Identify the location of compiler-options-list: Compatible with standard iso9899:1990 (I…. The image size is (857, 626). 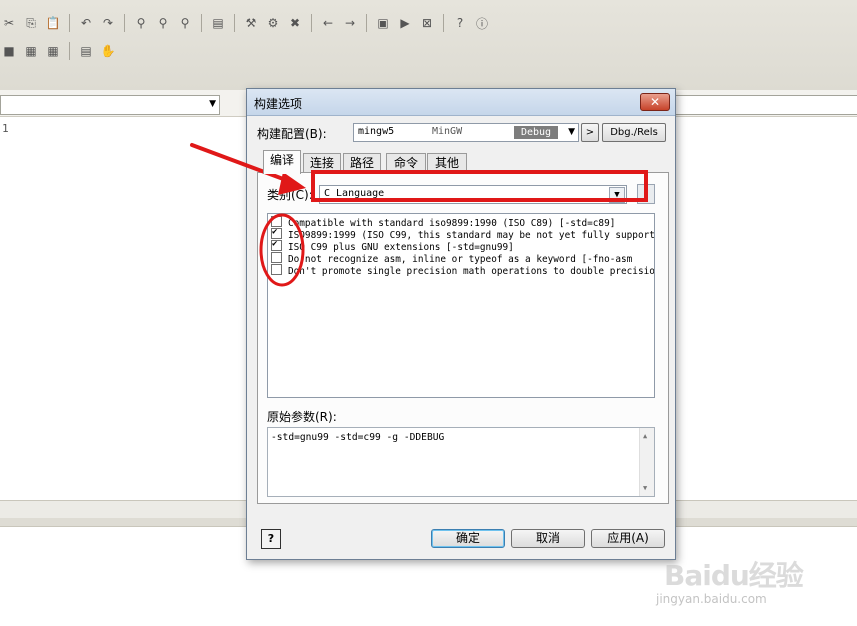
(461, 305).